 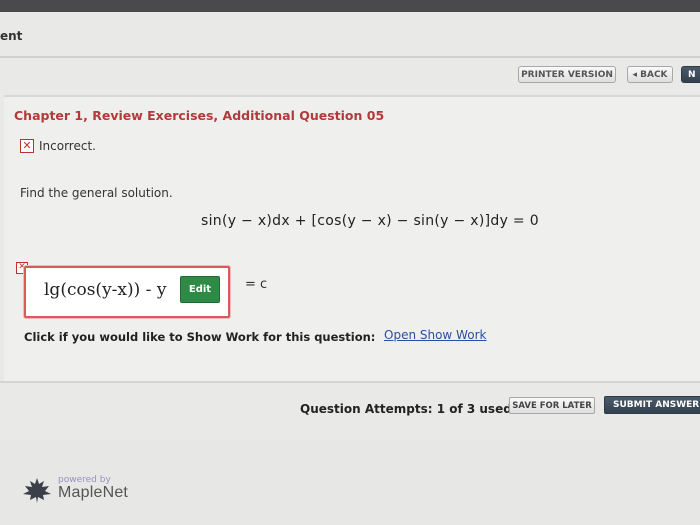 What do you see at coordinates (200, 289) in the screenshot?
I see `edit-answer-button: Edit` at bounding box center [200, 289].